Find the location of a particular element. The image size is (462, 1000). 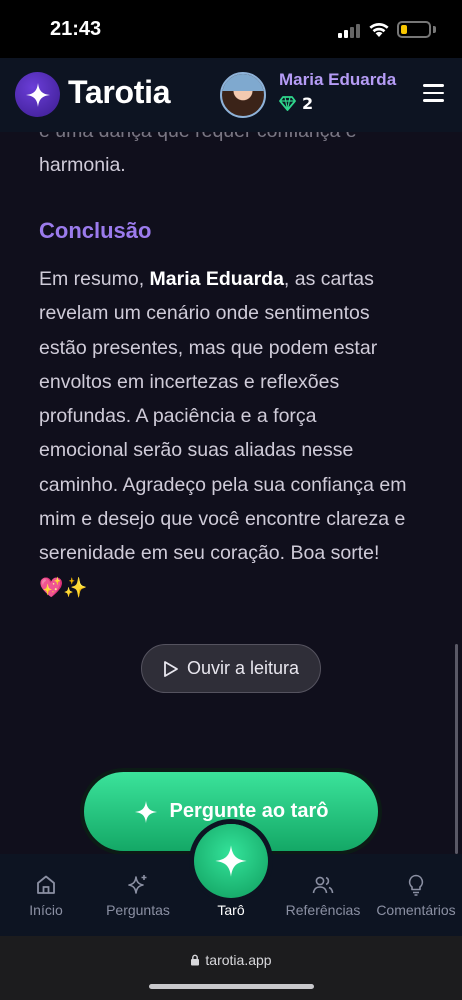

paragraph-user-name: Maria Eduarda is located at coordinates (216, 279).